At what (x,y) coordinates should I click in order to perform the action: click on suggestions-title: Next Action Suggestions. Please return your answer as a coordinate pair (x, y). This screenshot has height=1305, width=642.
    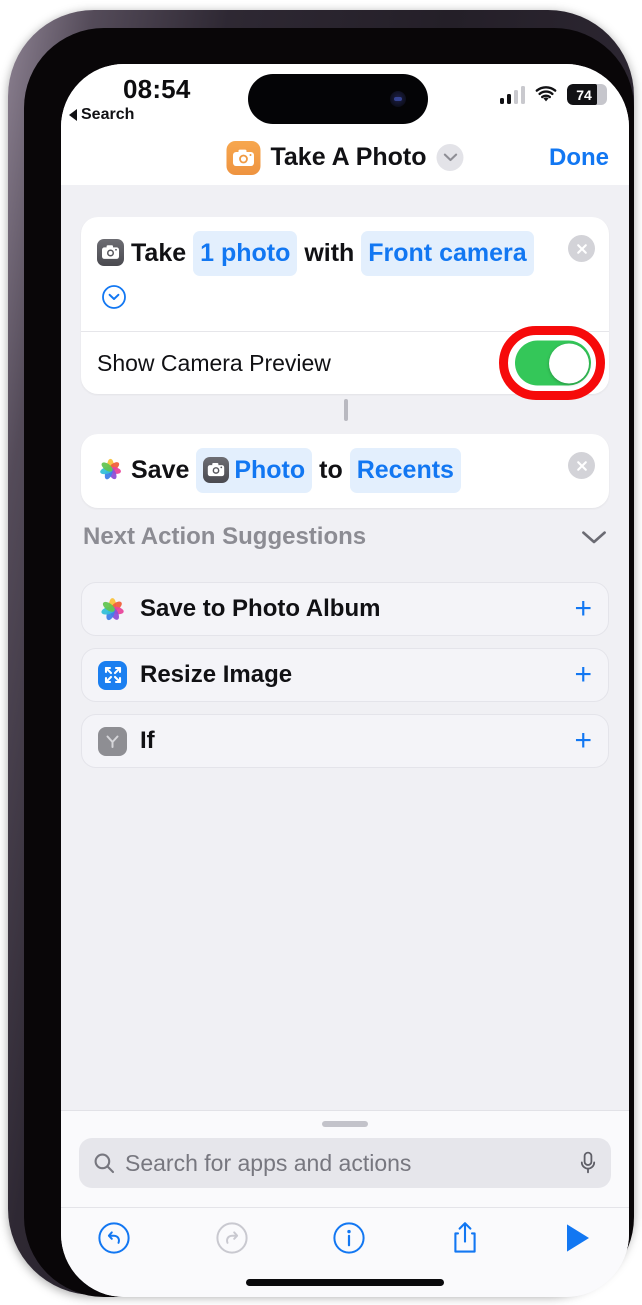
    Looking at the image, I should click on (225, 536).